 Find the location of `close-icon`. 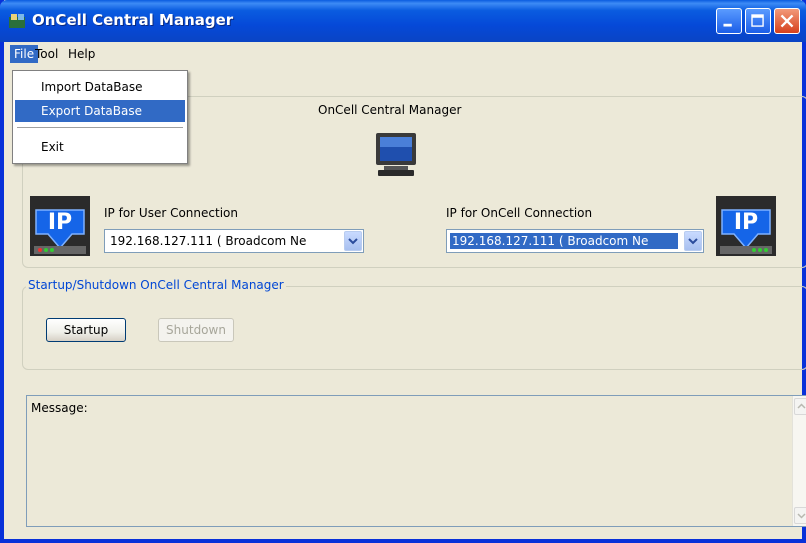

close-icon is located at coordinates (787, 21).